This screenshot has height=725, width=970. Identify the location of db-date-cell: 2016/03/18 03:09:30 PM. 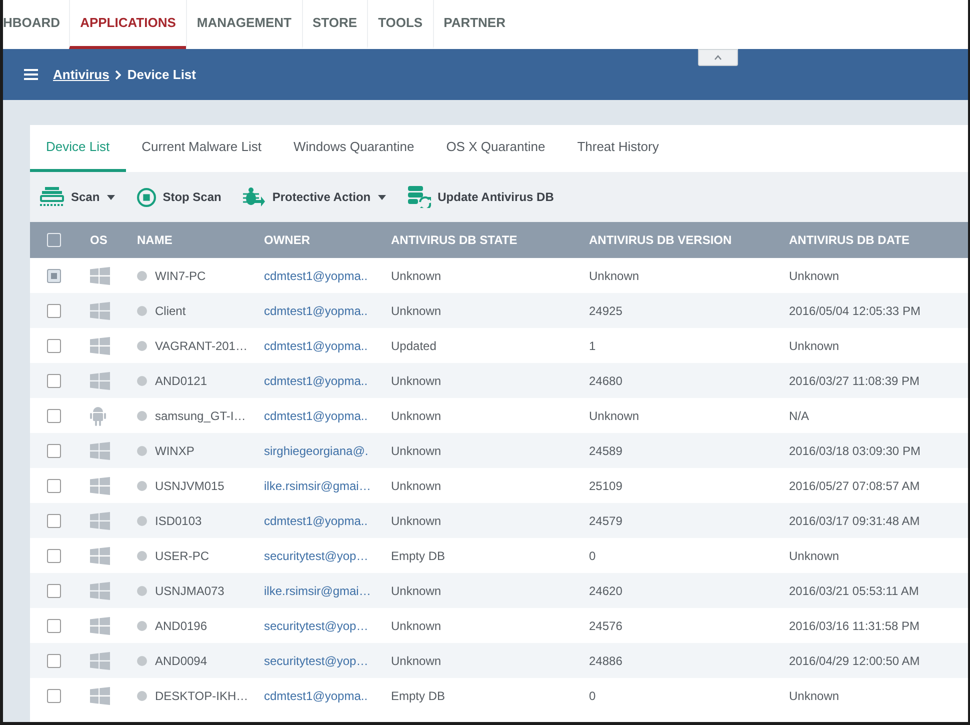
(854, 451).